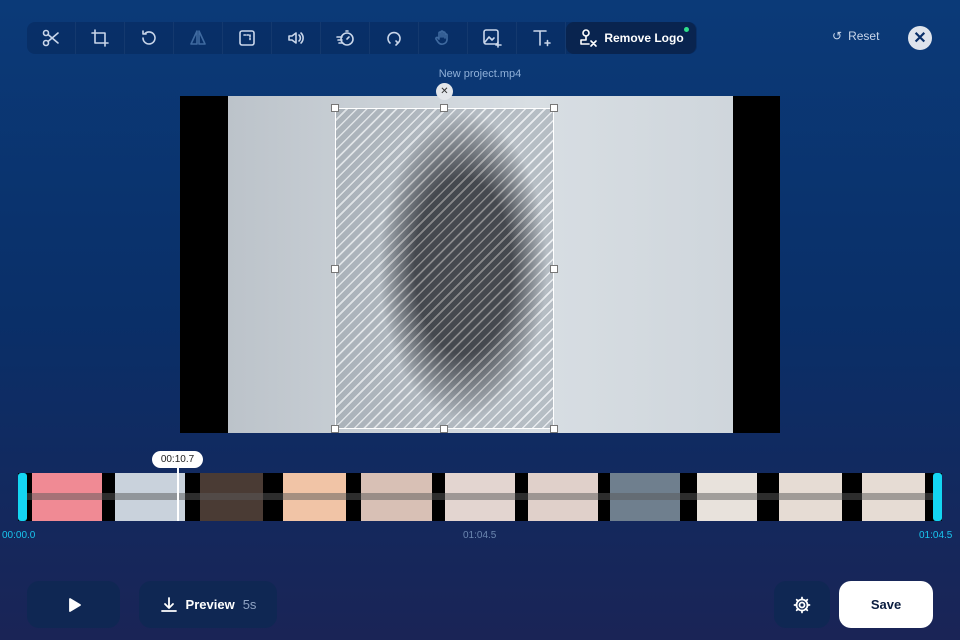 The width and height of the screenshot is (960, 640). I want to click on loop-tool, so click(394, 38).